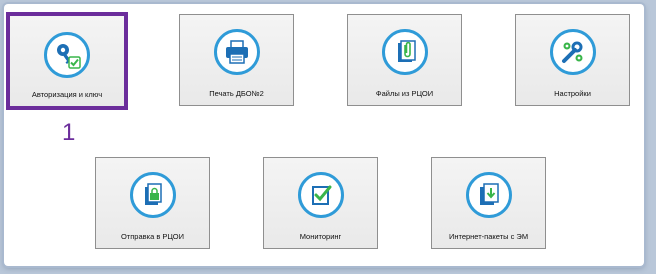 This screenshot has height=274, width=656. I want to click on wrench-gears-icon, so click(572, 52).